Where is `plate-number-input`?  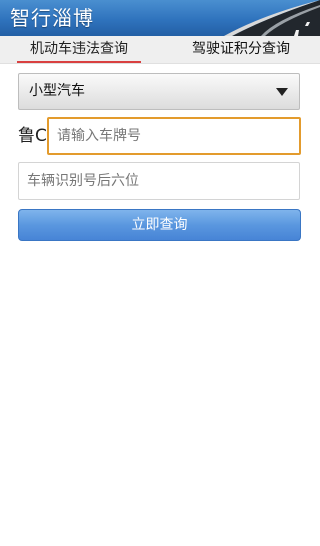 plate-number-input is located at coordinates (174, 136).